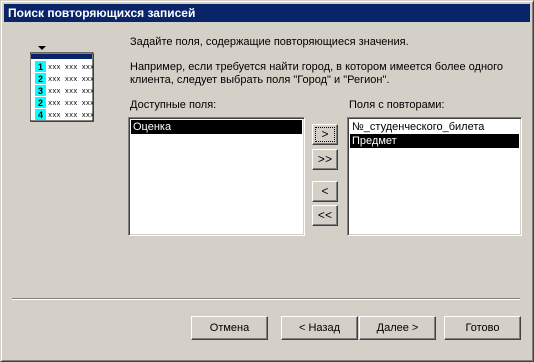 Image resolution: width=534 pixels, height=362 pixels. What do you see at coordinates (397, 328) in the screenshot?
I see `next-button: Далее >` at bounding box center [397, 328].